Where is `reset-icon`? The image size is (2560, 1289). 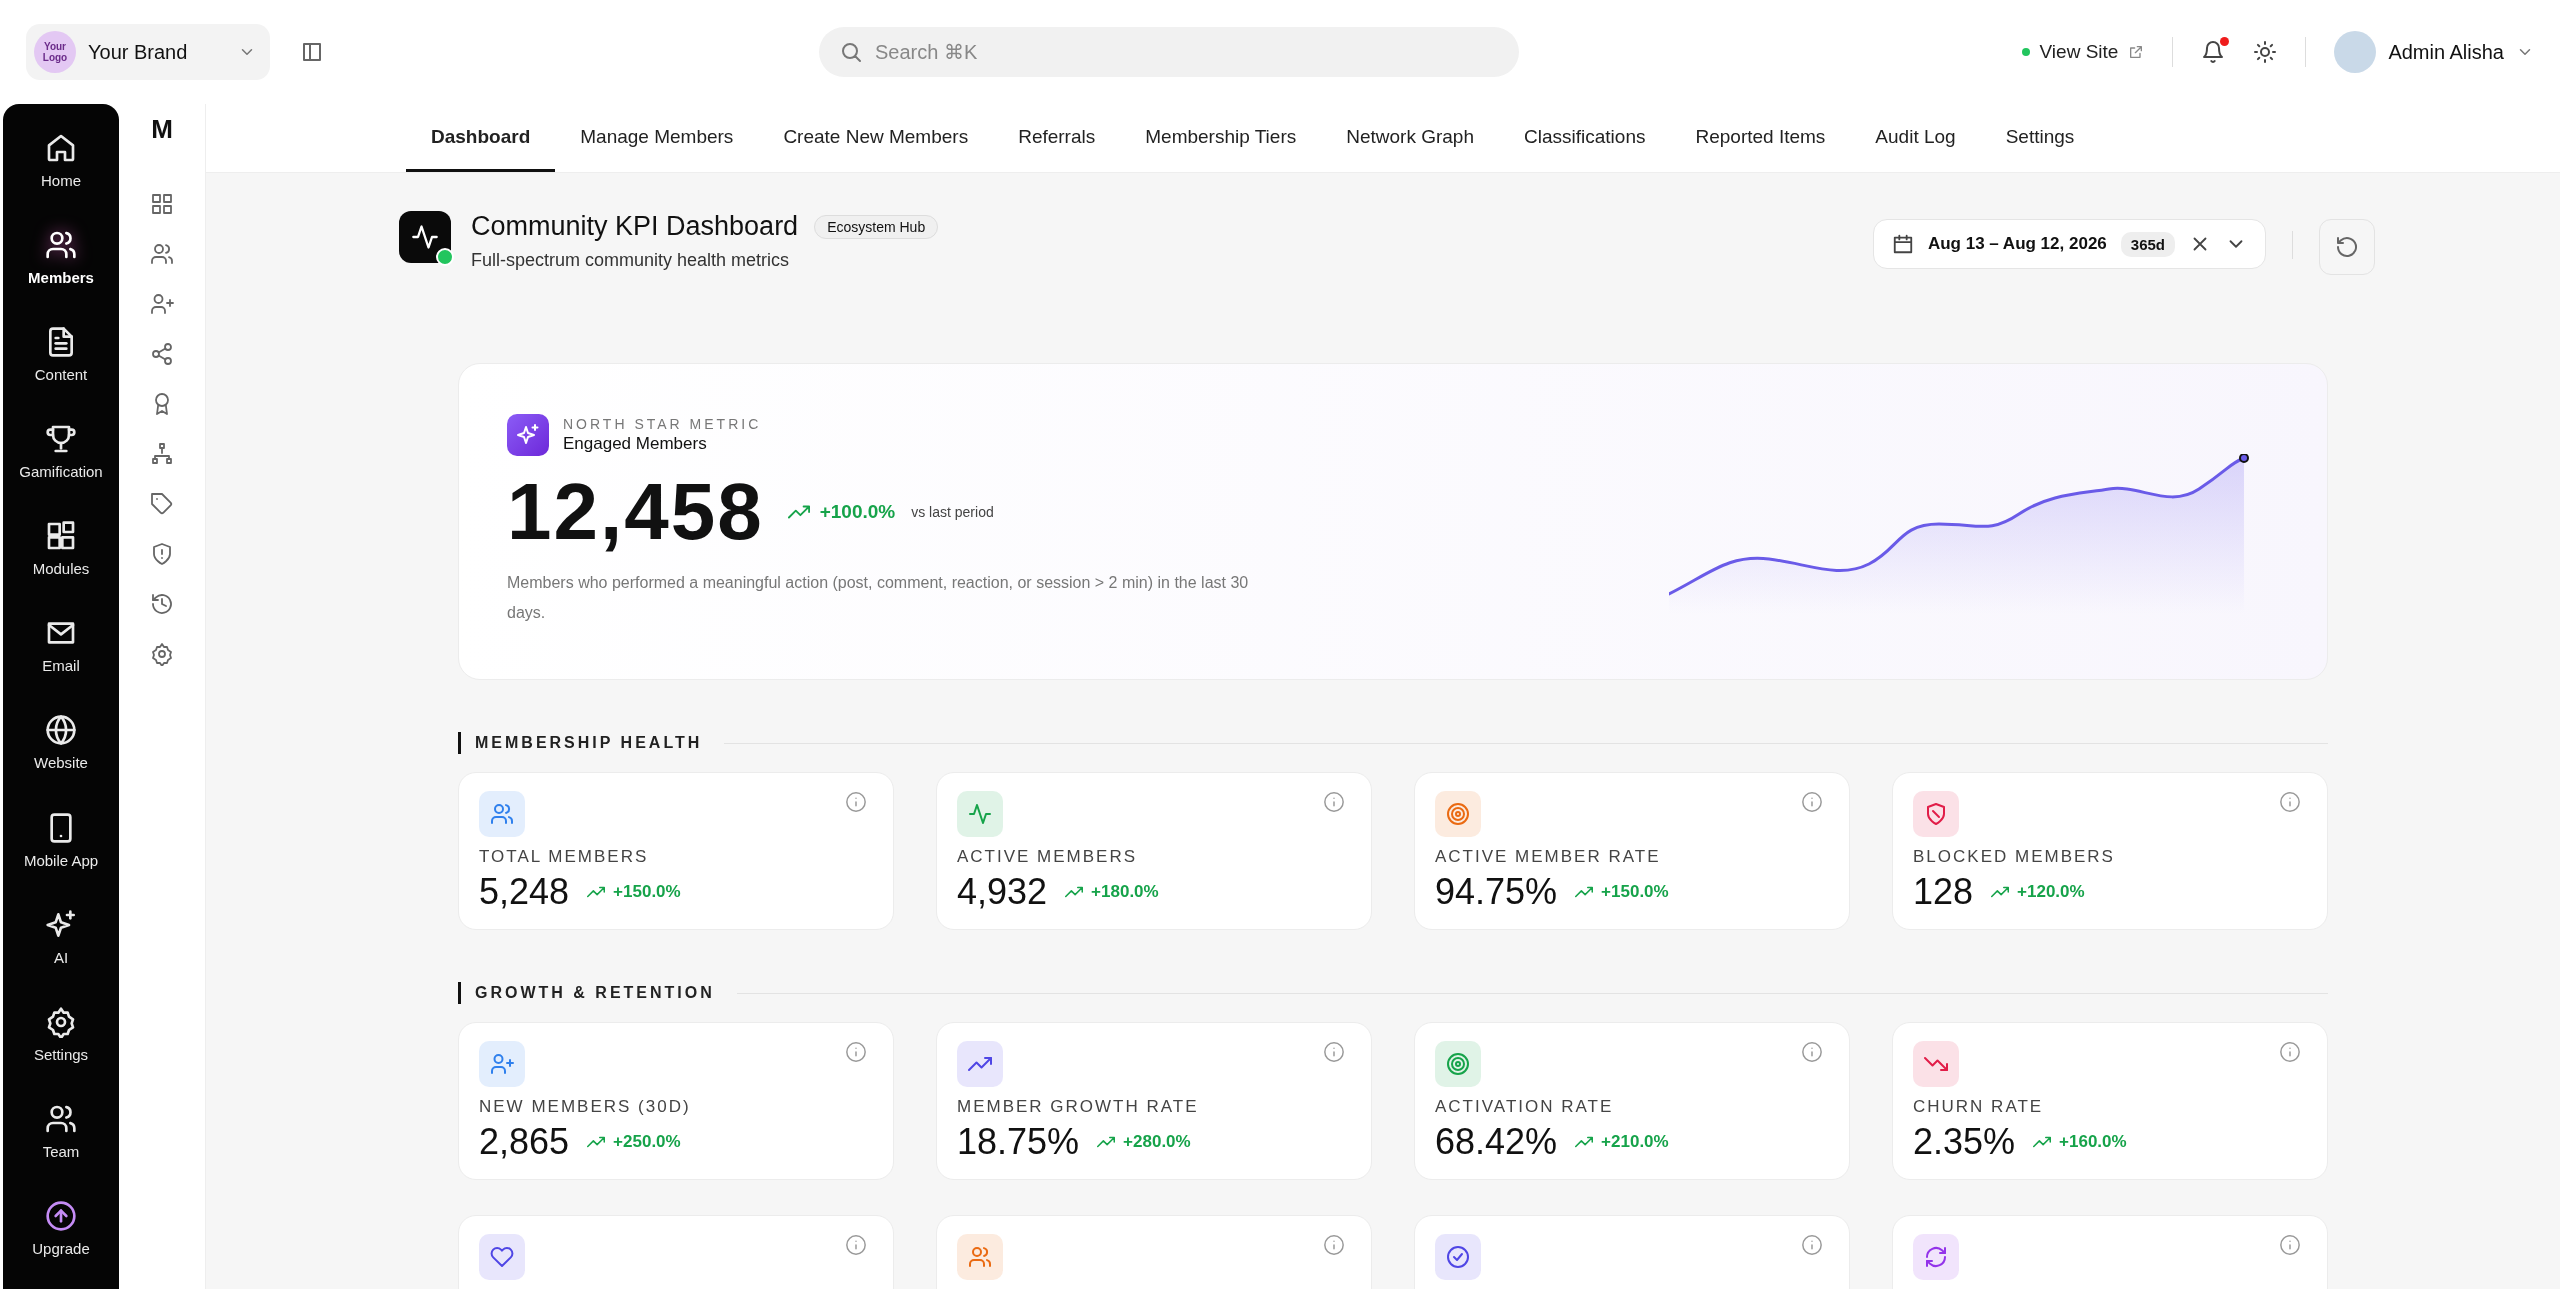 reset-icon is located at coordinates (2347, 247).